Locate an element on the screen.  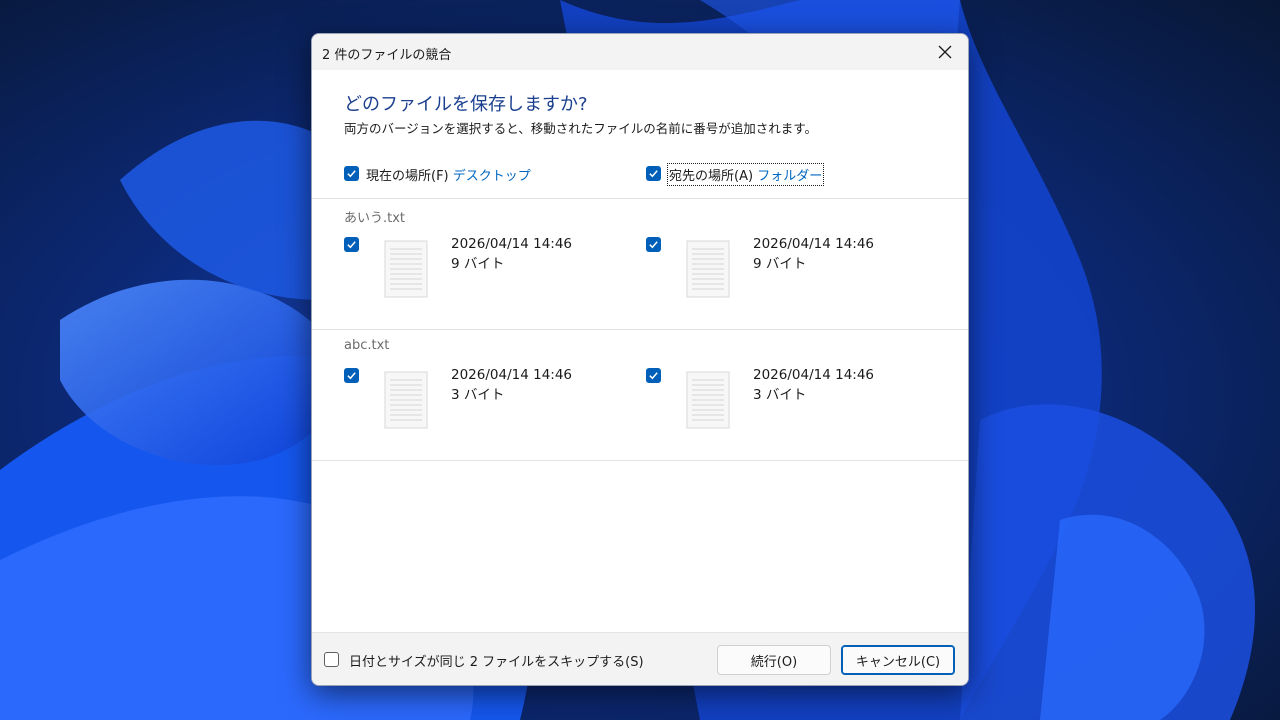
skip-same-files-checkbox is located at coordinates (331, 659).